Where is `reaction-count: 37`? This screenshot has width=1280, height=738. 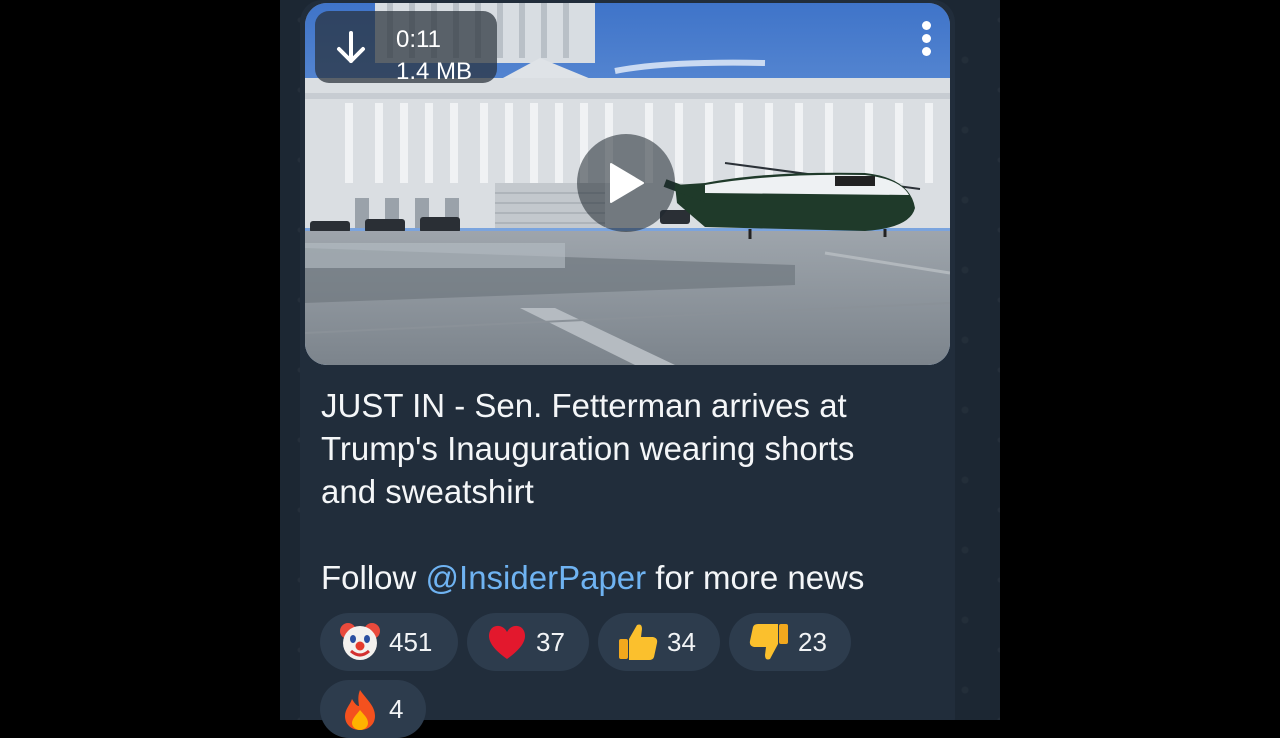 reaction-count: 37 is located at coordinates (550, 641).